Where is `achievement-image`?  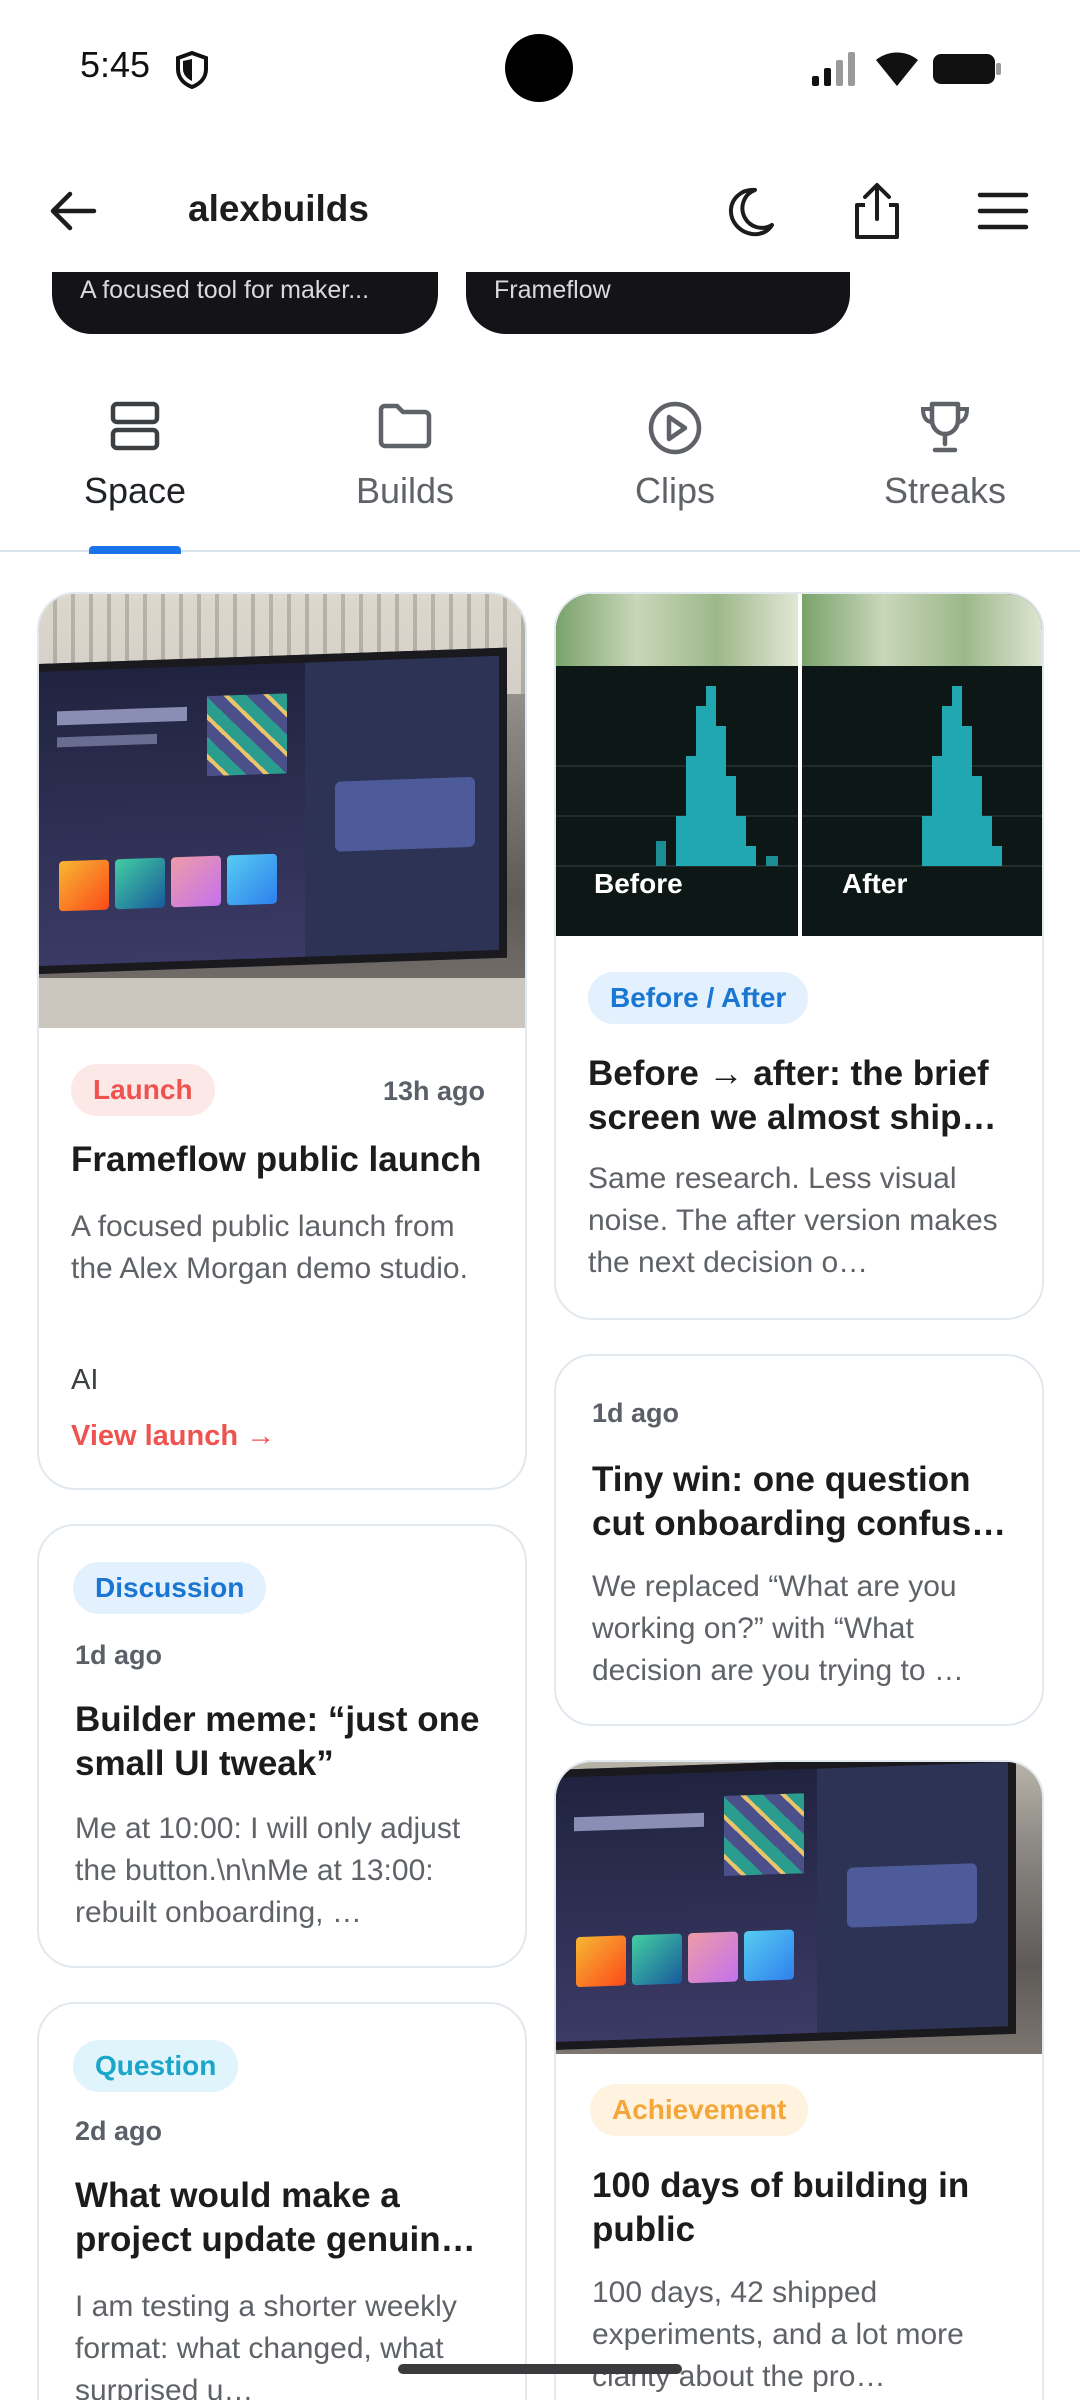 achievement-image is located at coordinates (799, 1908).